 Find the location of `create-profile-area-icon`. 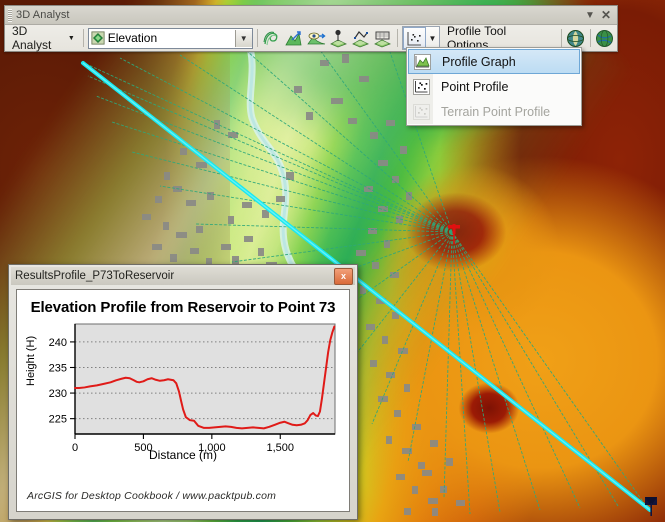

create-profile-area-icon is located at coordinates (383, 38).